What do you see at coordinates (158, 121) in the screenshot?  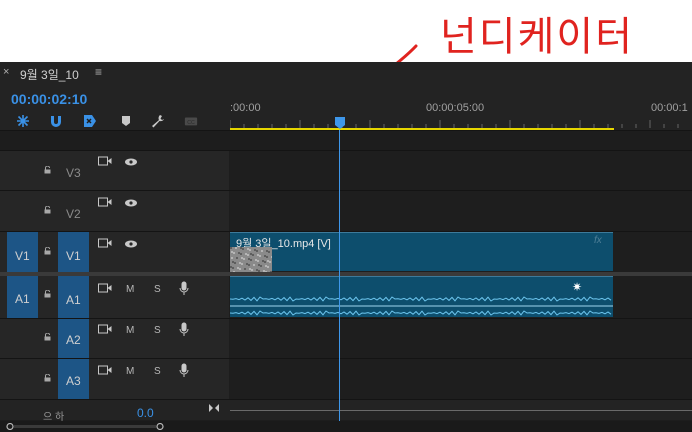 I see `settings-wrench-icon` at bounding box center [158, 121].